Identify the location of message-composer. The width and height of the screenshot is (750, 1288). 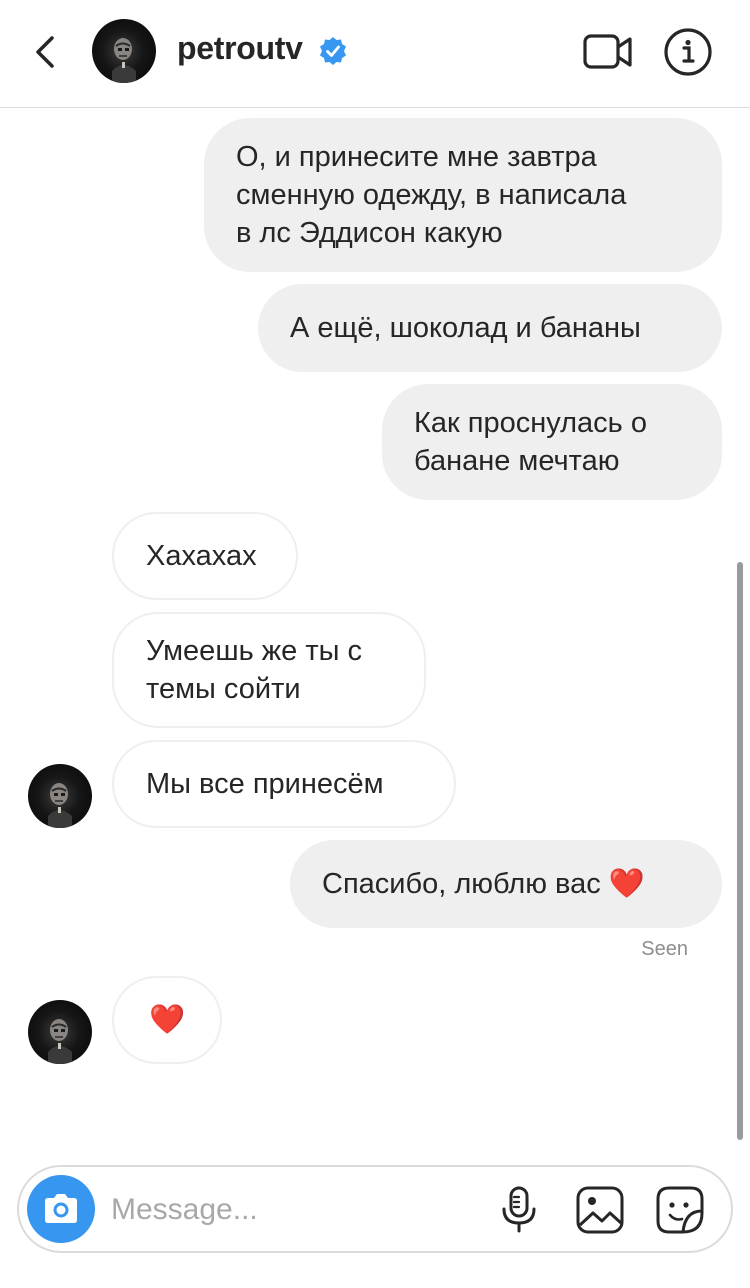
(375, 1209).